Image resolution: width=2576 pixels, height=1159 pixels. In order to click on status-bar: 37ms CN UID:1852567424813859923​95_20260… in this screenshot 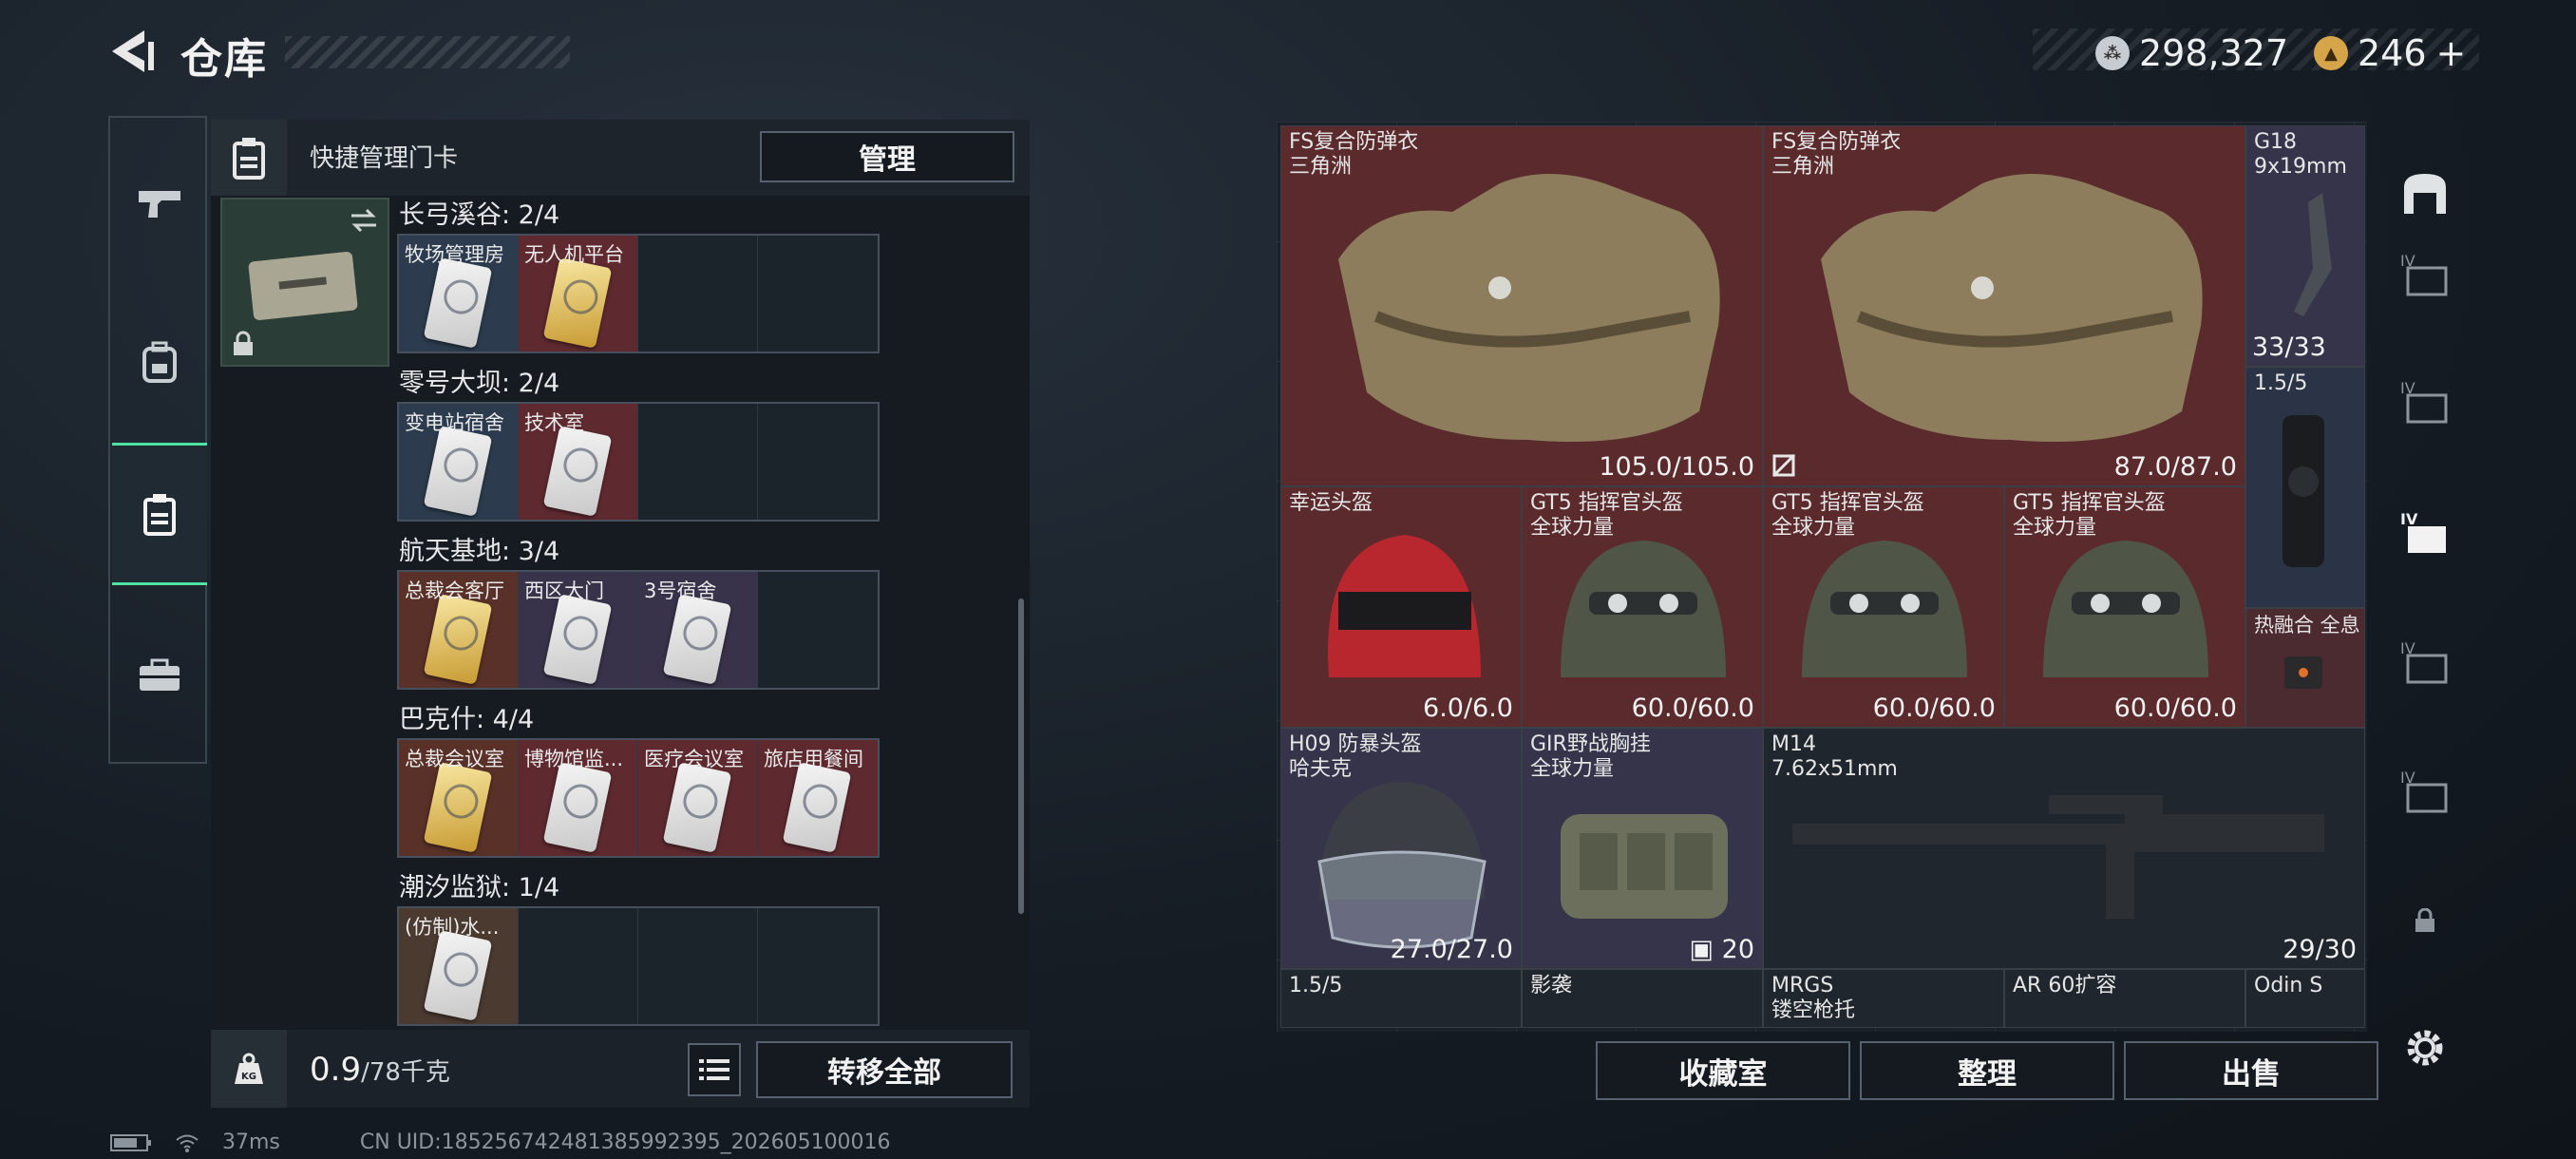, I will do `click(500, 1142)`.